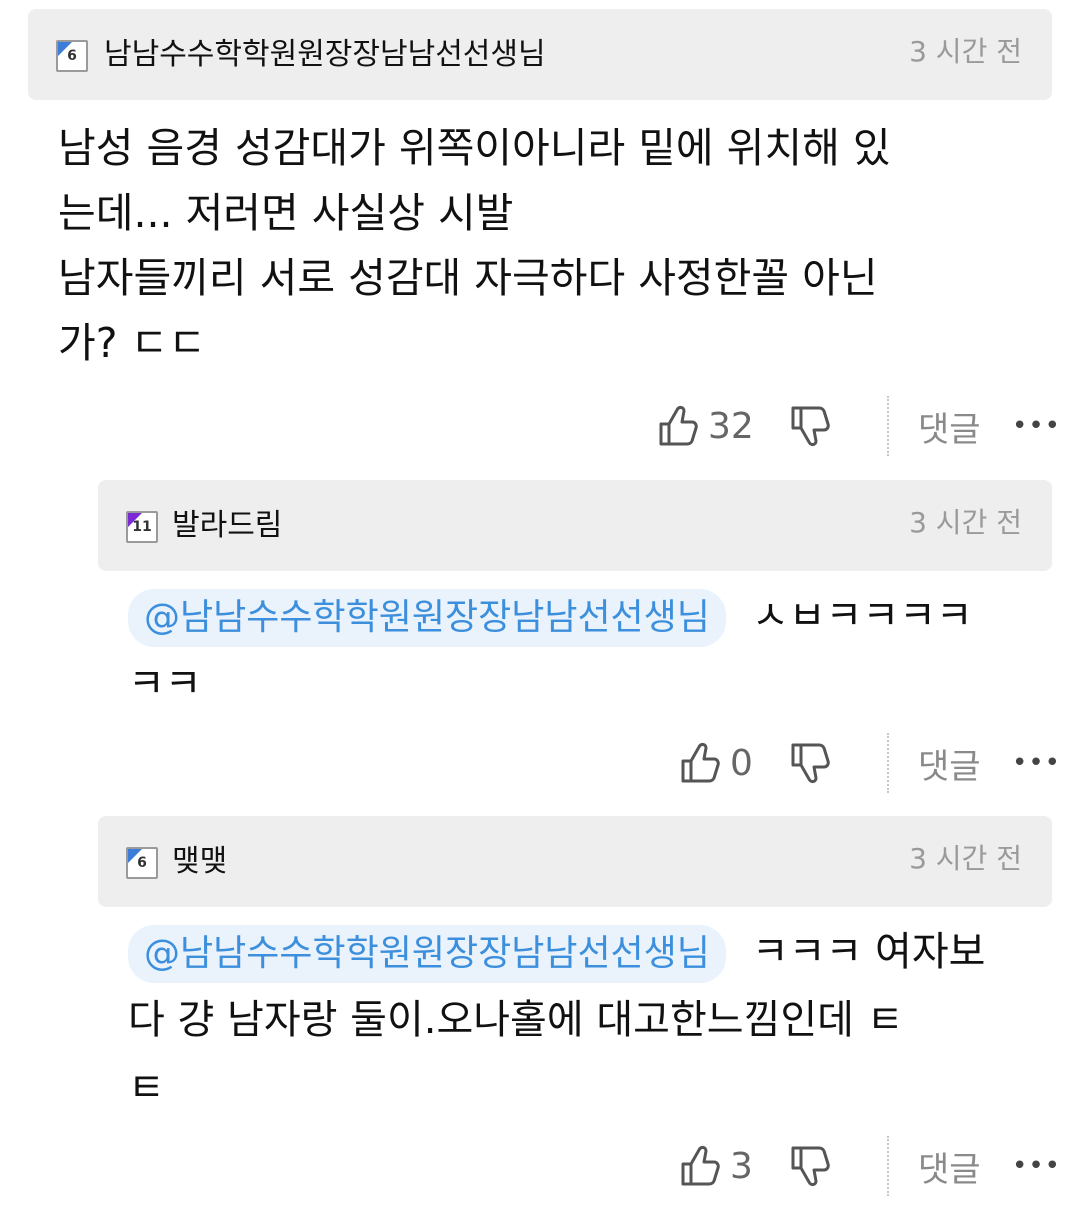  I want to click on level-badge-icon: 11, so click(142, 527).